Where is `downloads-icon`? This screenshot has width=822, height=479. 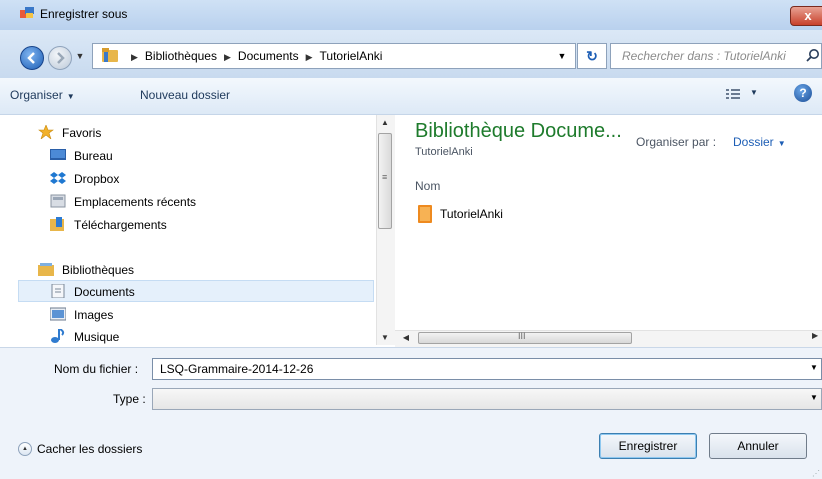
downloads-icon is located at coordinates (57, 224).